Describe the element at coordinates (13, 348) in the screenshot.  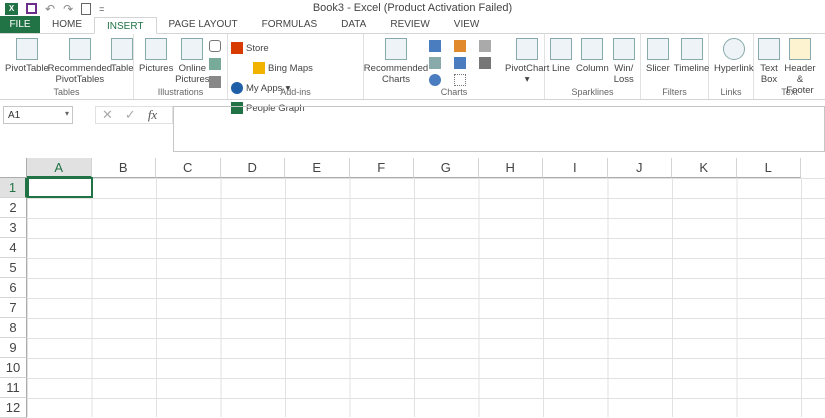
I see `row-header-9: 9` at that location.